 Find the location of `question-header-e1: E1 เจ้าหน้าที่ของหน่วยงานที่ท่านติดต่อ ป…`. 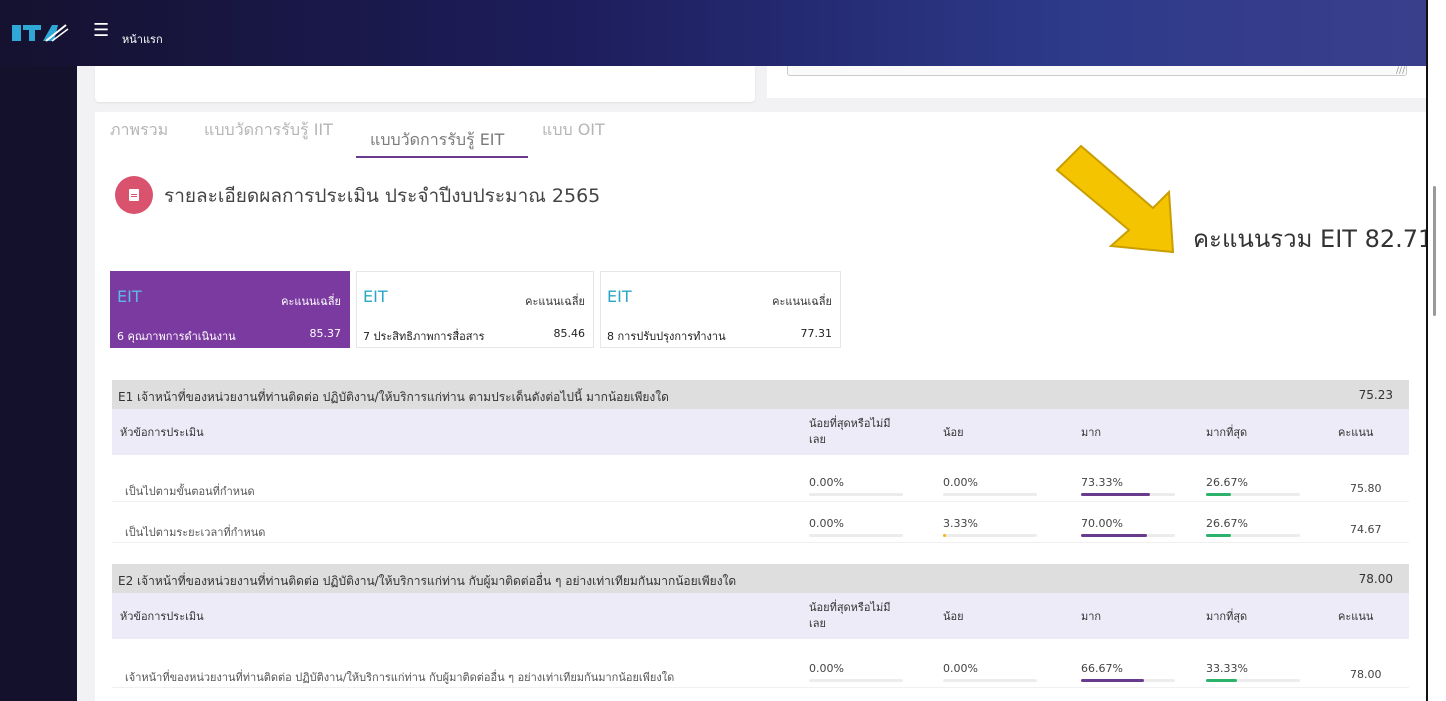

question-header-e1: E1 เจ้าหน้าที่ของหน่วยงานที่ท่านติดต่อ ป… is located at coordinates (760, 394).